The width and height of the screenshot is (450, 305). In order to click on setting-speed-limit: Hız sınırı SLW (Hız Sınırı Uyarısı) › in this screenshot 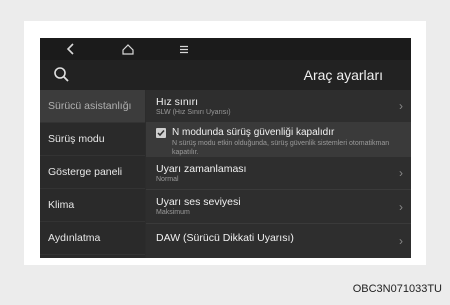, I will do `click(278, 106)`.